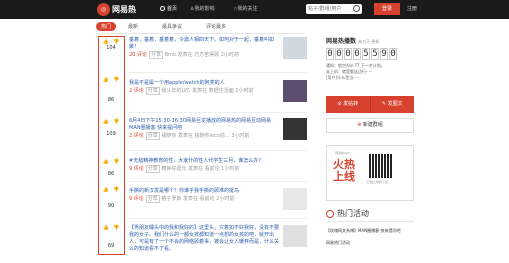 The image size is (509, 263). I want to click on app-ad-slogan: 火热 上线, so click(344, 171).